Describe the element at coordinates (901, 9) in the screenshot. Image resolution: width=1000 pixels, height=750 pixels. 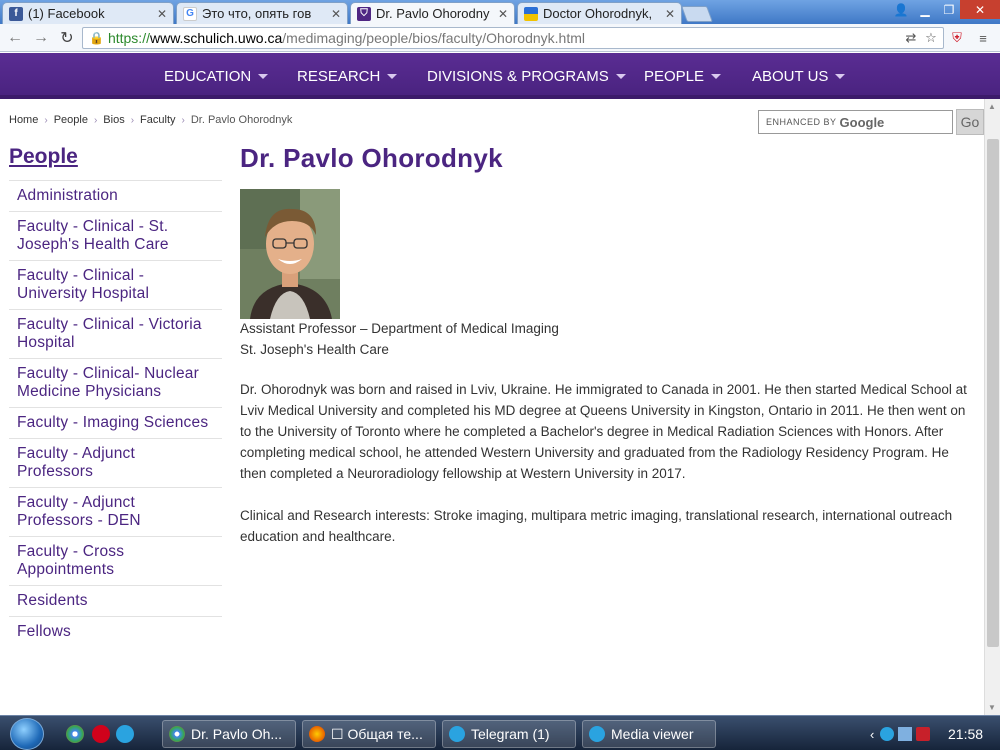
I see `user-icon: 👤` at that location.